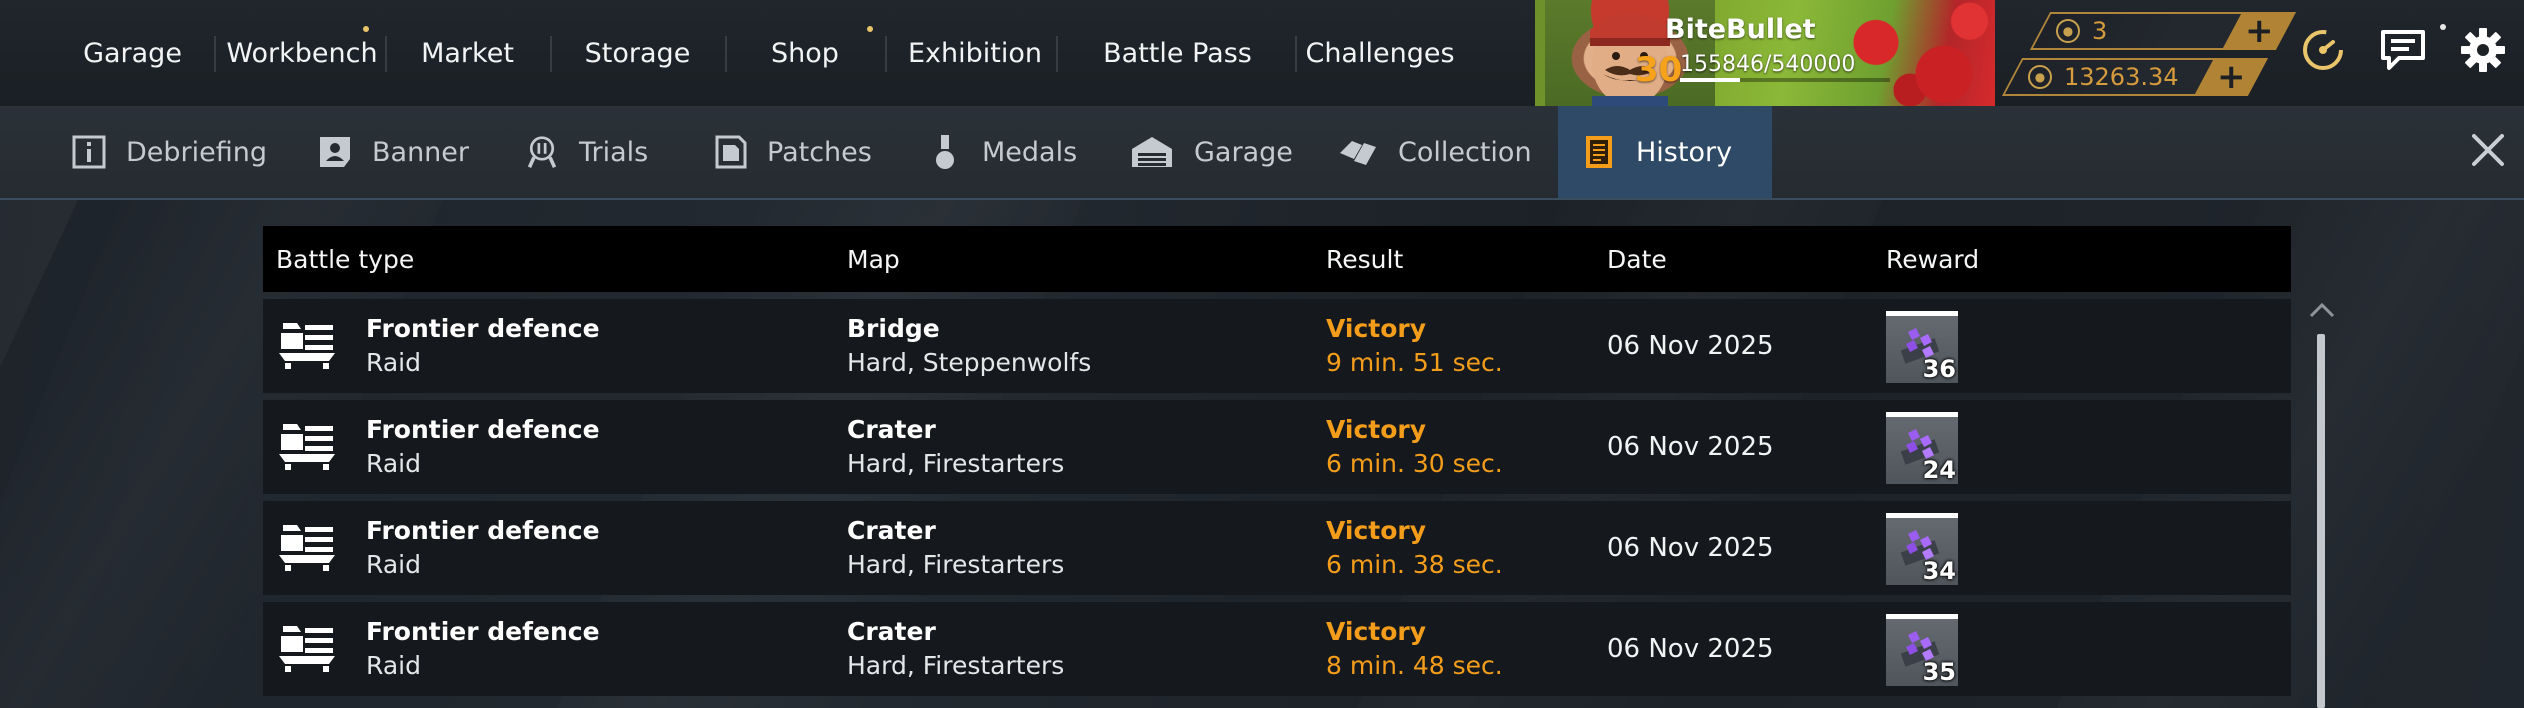 This screenshot has height=708, width=2524. Describe the element at coordinates (1684, 152) in the screenshot. I see `tab-label: History` at that location.